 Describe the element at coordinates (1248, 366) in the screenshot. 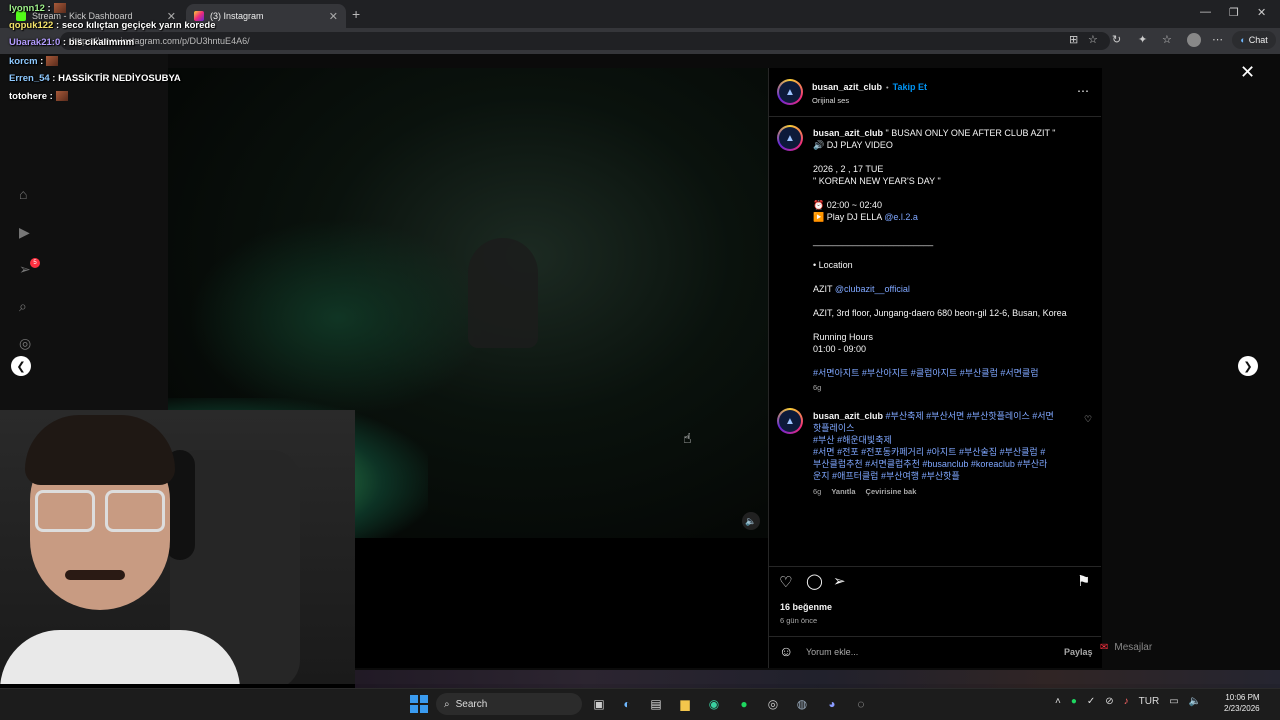

I see `next-post-button: ❯` at that location.